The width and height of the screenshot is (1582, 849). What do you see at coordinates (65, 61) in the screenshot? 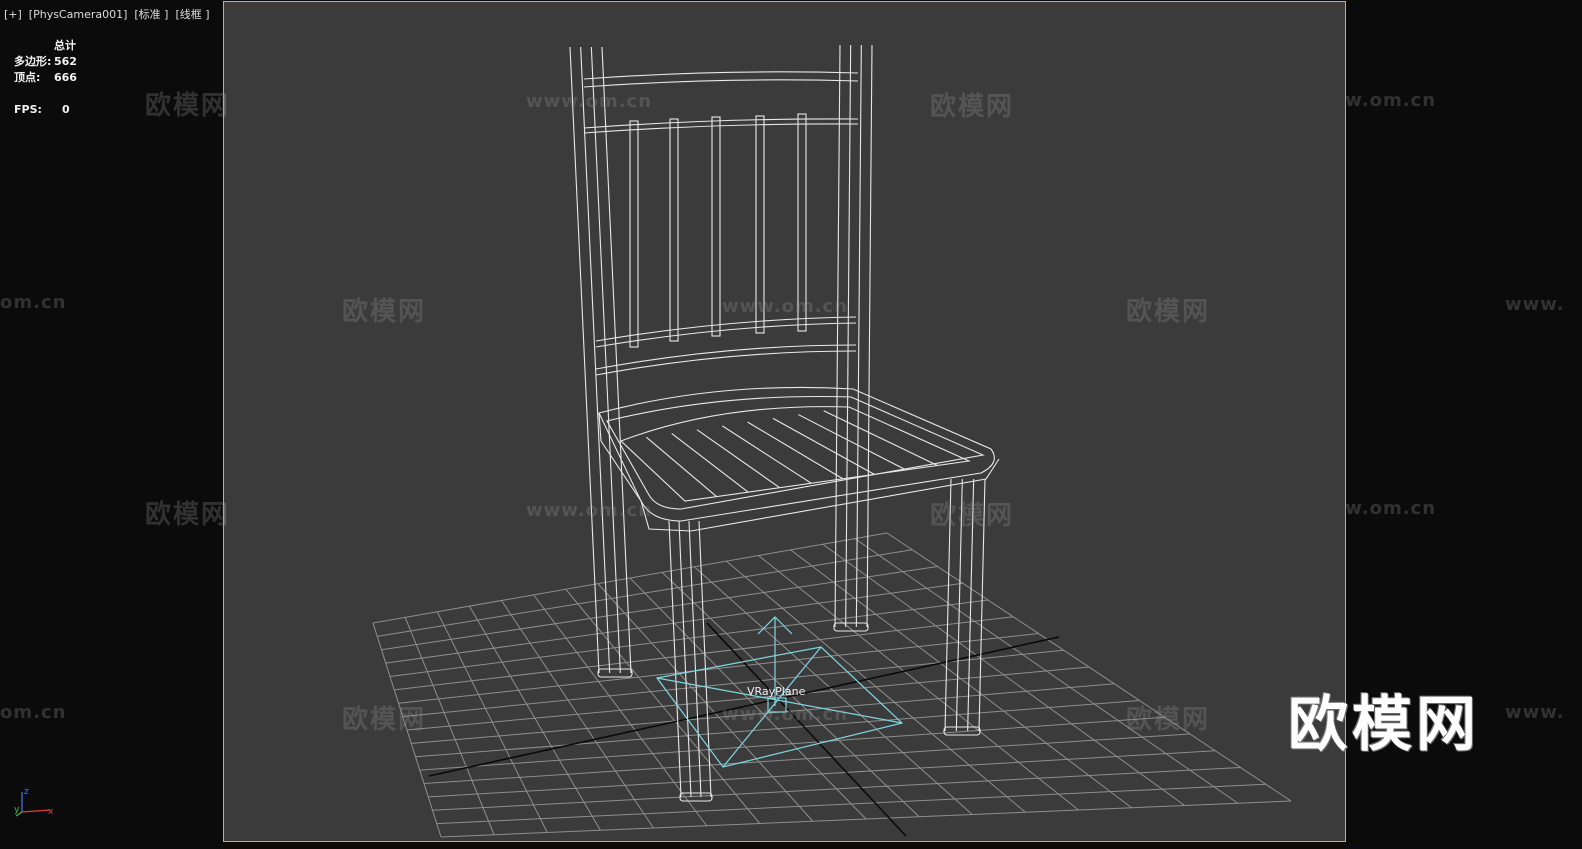
I see `polys-value: 562` at bounding box center [65, 61].